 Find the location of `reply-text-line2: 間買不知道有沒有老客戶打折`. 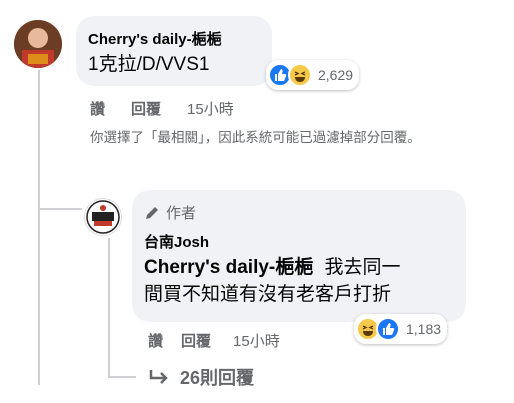

reply-text-line2: 間買不知道有沒有老客戶打折 is located at coordinates (268, 294).